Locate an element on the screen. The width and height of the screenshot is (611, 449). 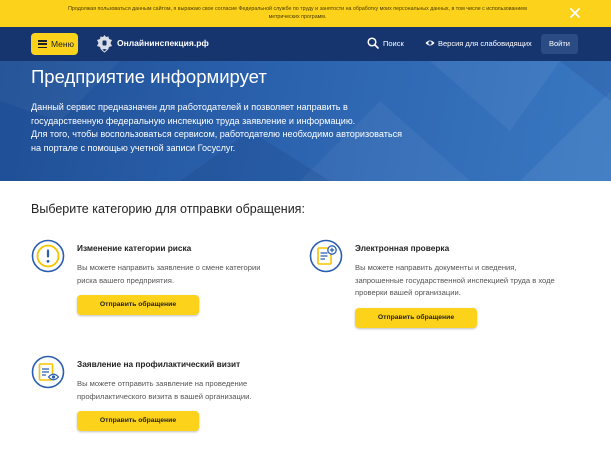
cookie-text-line: метрических программ. is located at coordinates (297, 17).